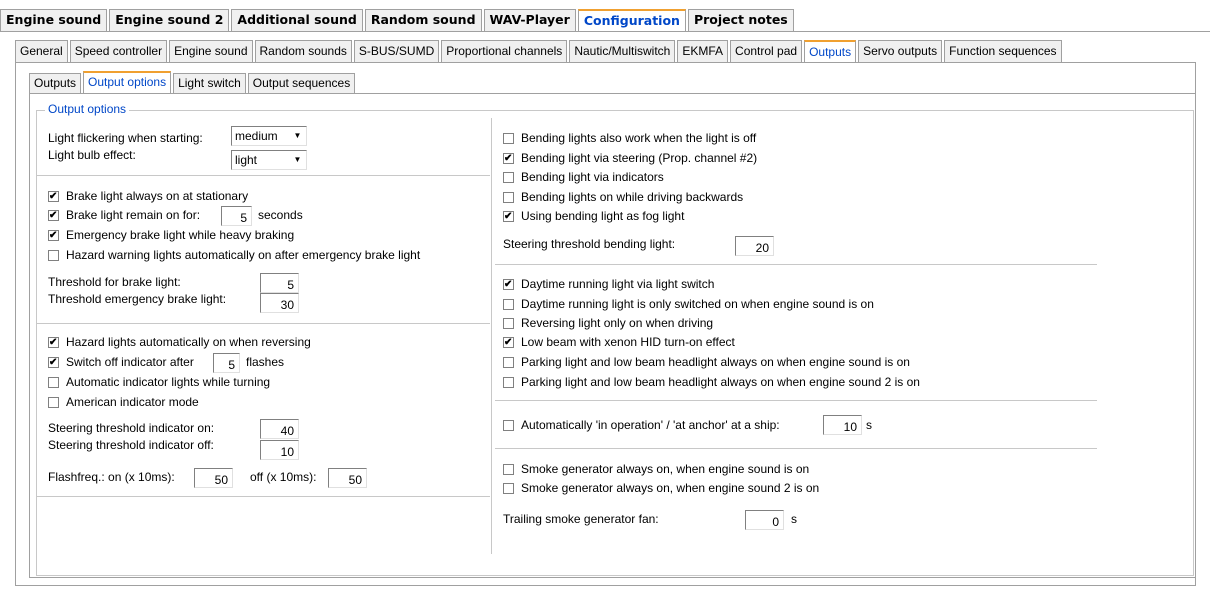 The image size is (1210, 590). I want to click on reverse-driving-checkbox: Reversing light only on when driving, so click(608, 323).